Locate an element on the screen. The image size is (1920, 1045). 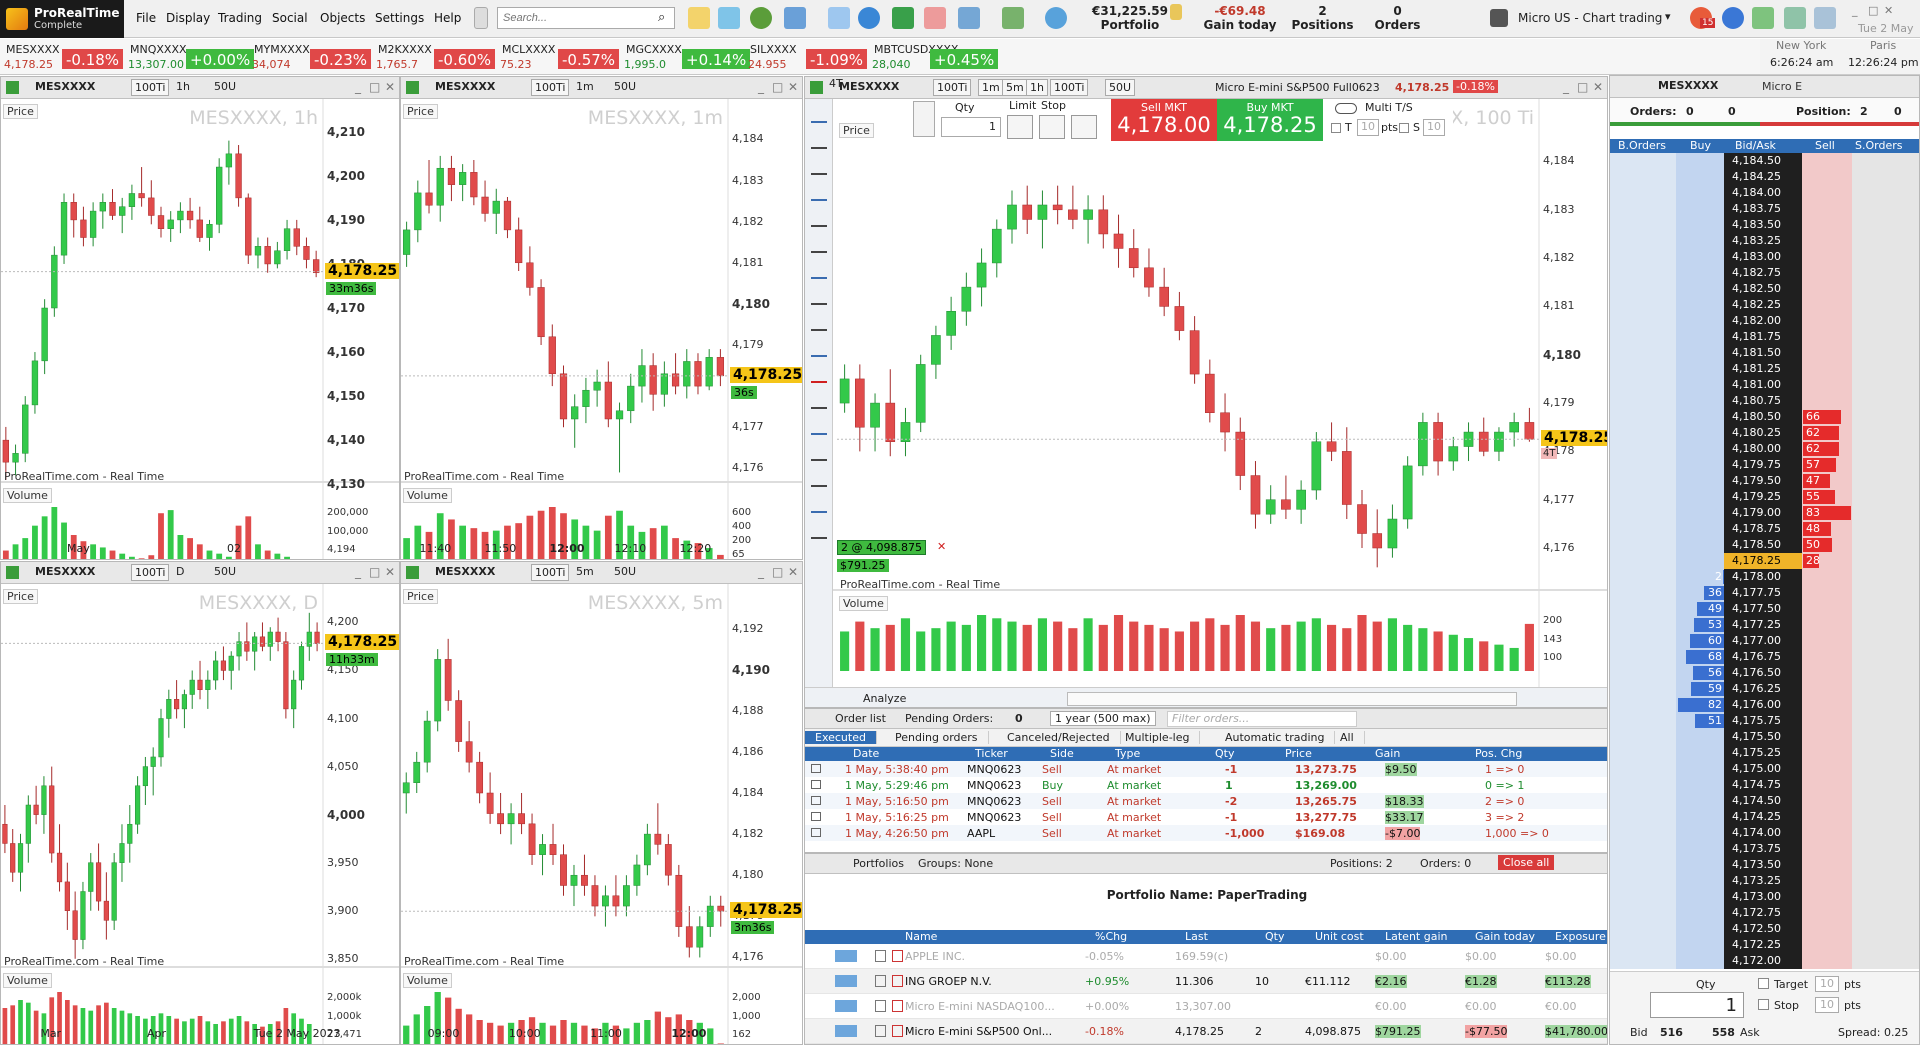
zoom-icon is located at coordinates (819, 141).